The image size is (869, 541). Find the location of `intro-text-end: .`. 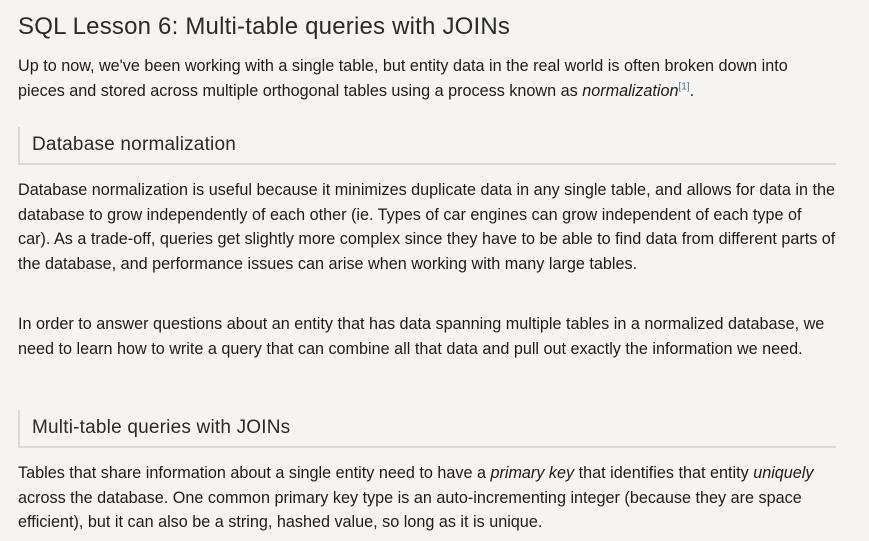

intro-text-end: . is located at coordinates (692, 90).